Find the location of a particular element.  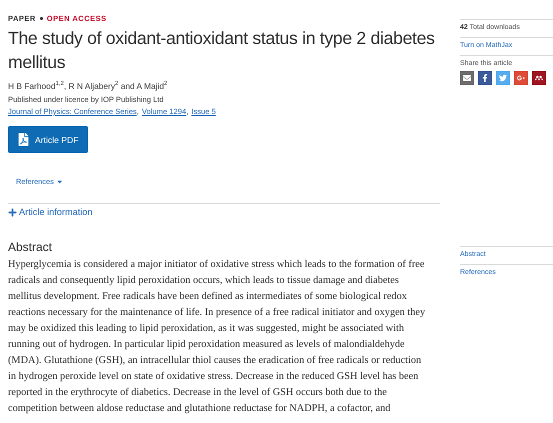

plus-icon is located at coordinates (12, 212).